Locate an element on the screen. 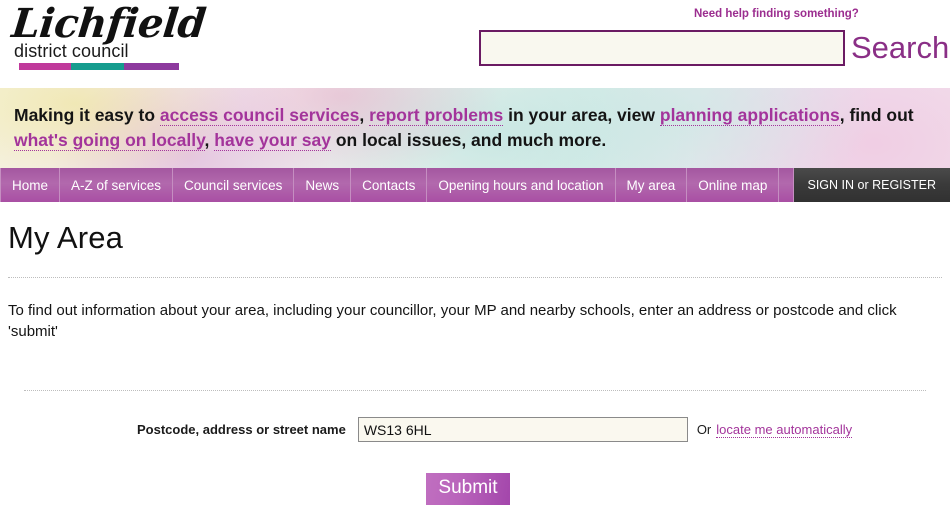  locate-me-automatically-link: locate me automatically is located at coordinates (784, 430).